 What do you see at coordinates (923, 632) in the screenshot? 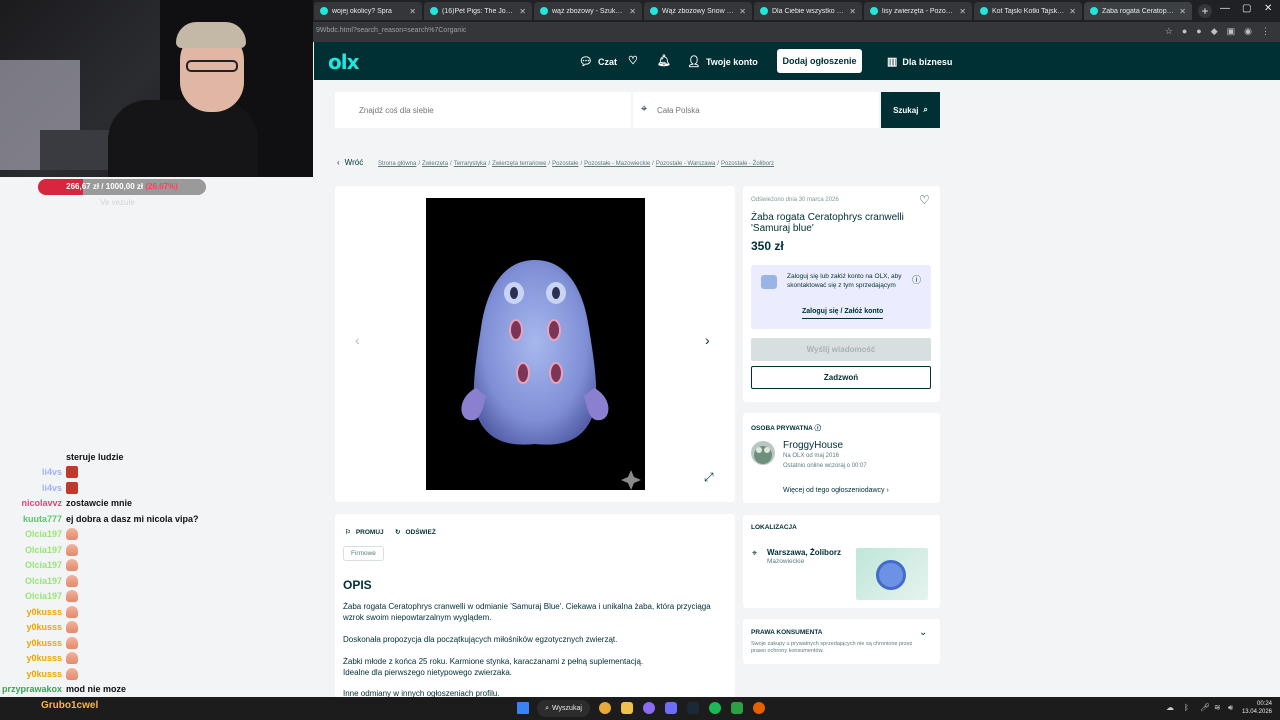
I see `chevron-down-icon: ⌄` at bounding box center [923, 632].